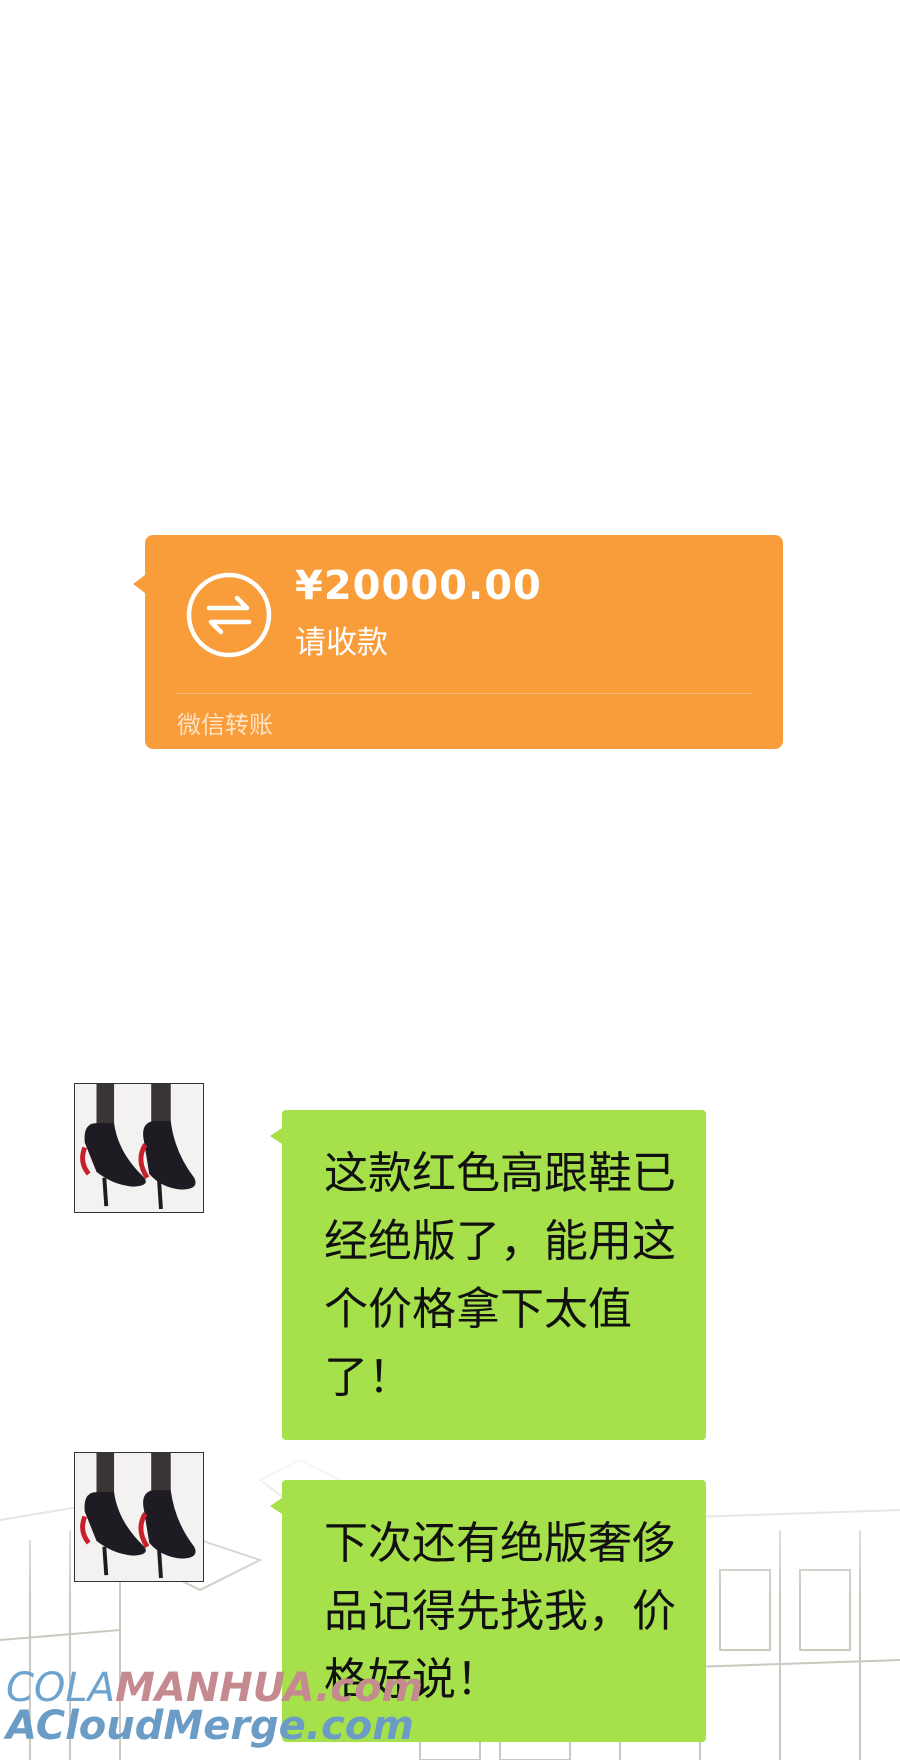  What do you see at coordinates (341, 643) in the screenshot?
I see `transfer-status: 请收款` at bounding box center [341, 643].